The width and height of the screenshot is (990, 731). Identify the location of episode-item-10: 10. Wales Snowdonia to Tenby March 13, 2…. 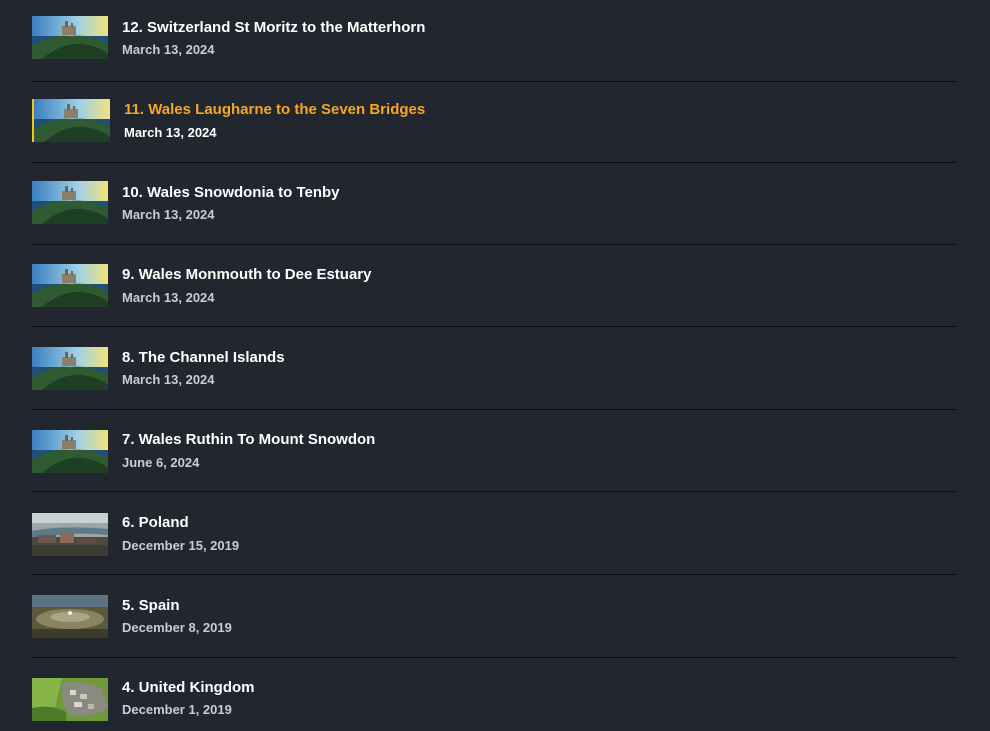
(494, 204).